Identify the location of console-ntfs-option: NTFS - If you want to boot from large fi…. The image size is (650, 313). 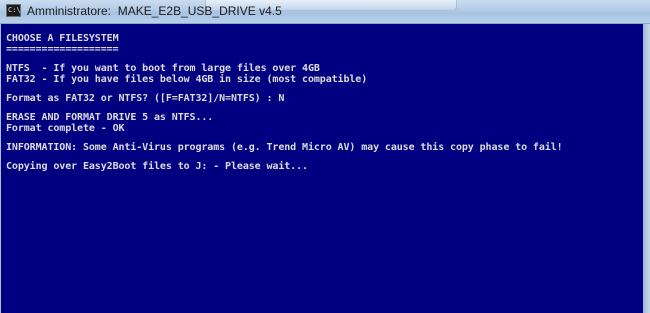
(163, 68).